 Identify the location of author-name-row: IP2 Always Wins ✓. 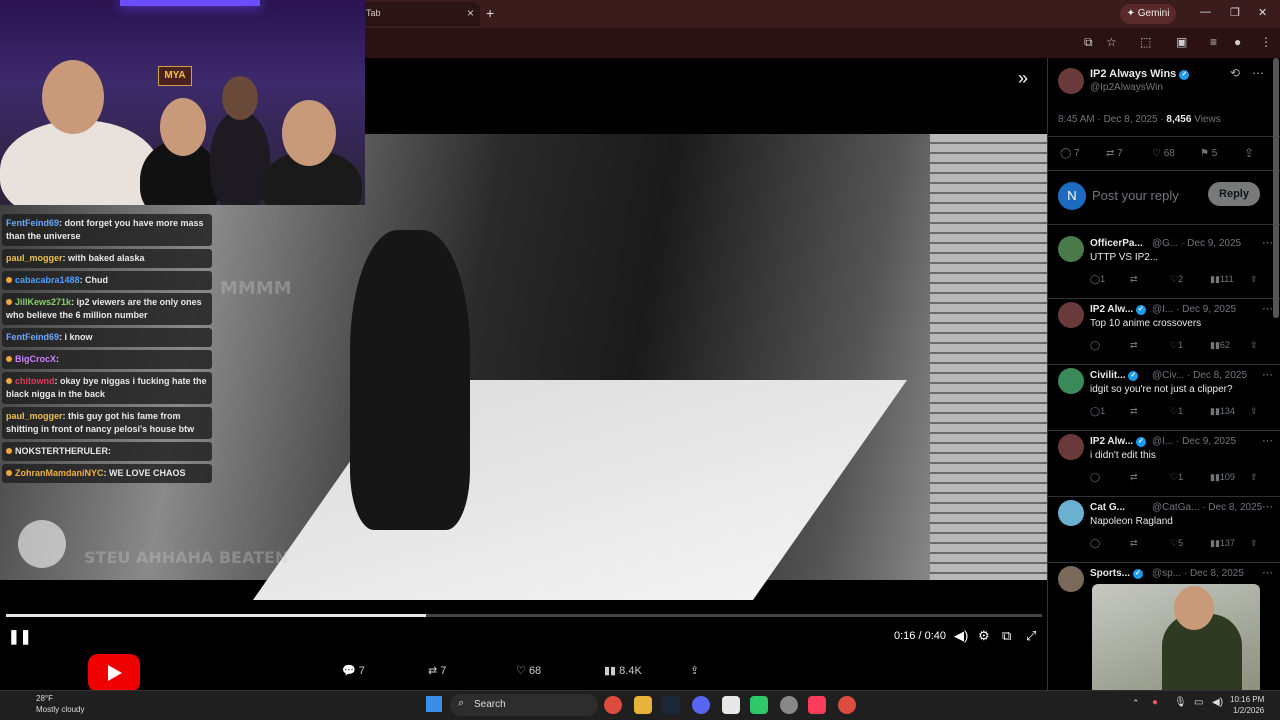
(1140, 74).